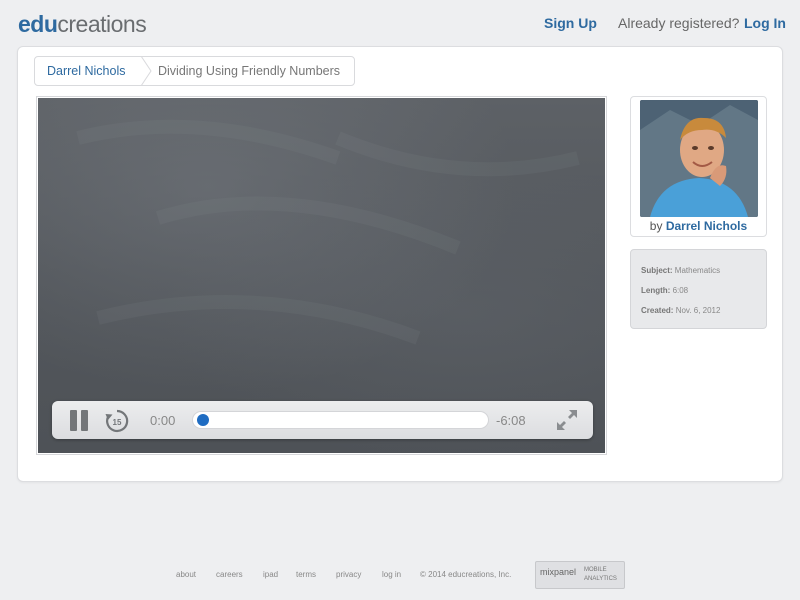 Image resolution: width=800 pixels, height=600 pixels. I want to click on replay-15-button: 15, so click(117, 421).